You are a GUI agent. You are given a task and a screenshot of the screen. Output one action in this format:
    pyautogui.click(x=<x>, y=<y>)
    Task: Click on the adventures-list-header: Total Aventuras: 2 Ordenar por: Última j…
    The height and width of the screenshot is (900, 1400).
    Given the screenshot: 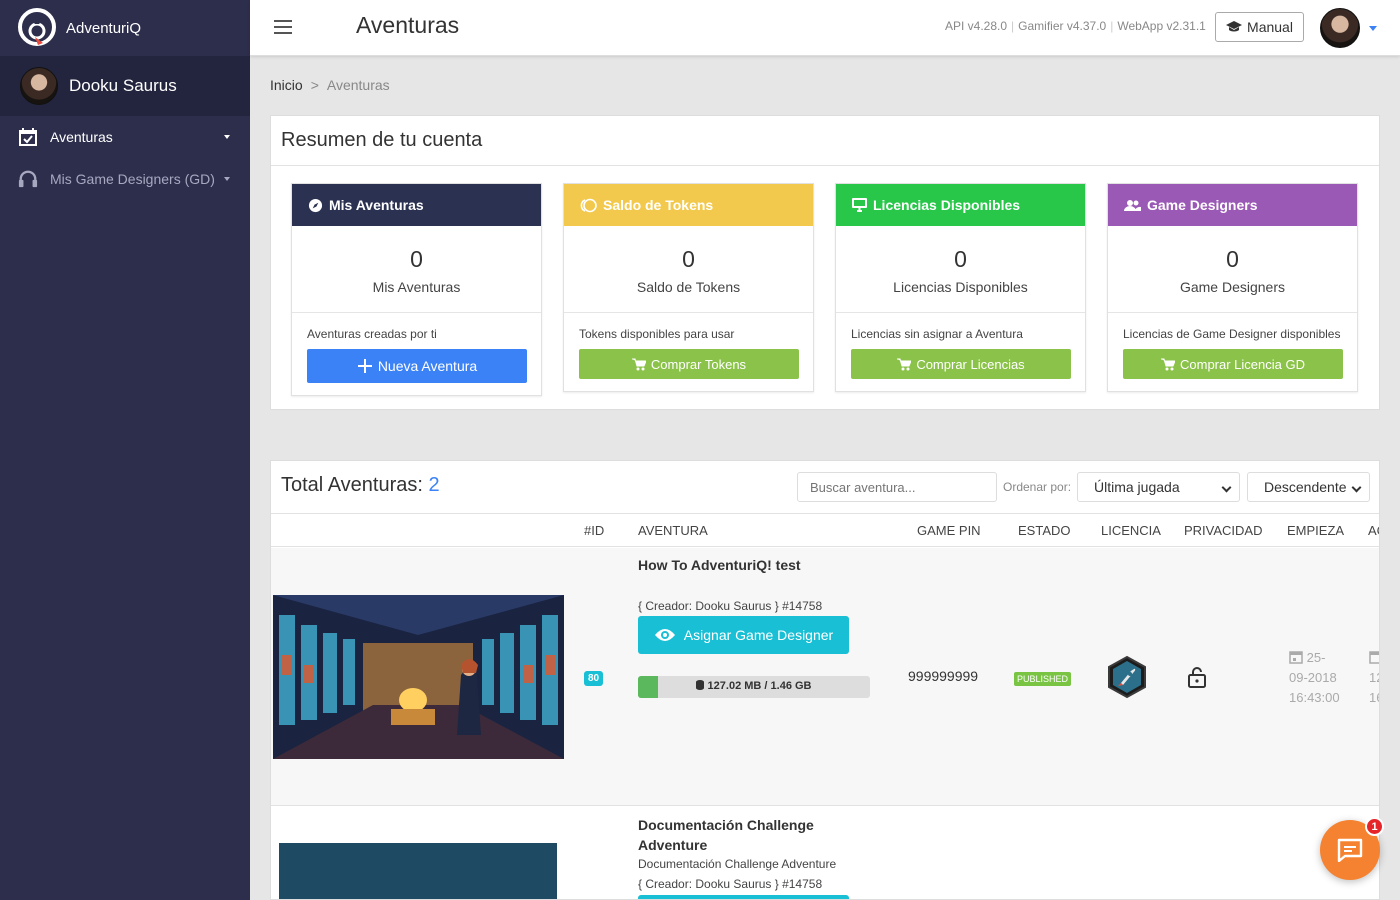 What is the action you would take?
    pyautogui.click(x=825, y=487)
    